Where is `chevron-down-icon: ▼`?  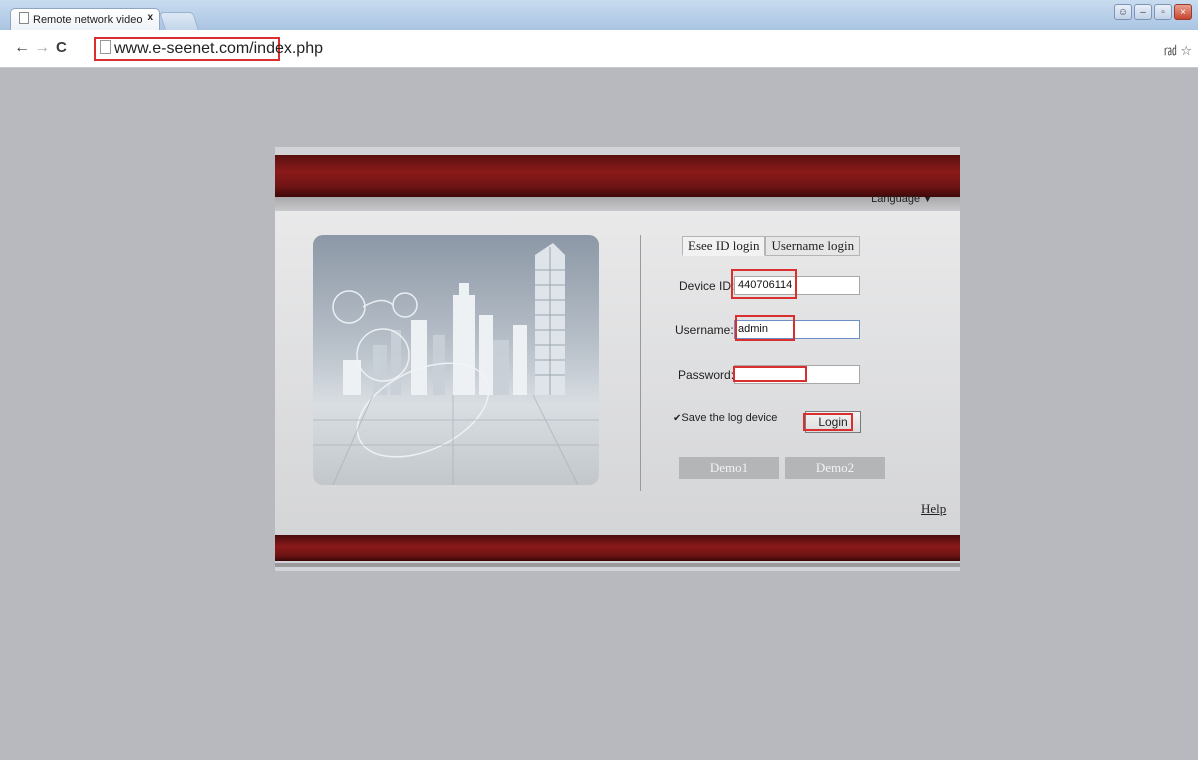
chevron-down-icon: ▼ is located at coordinates (927, 199).